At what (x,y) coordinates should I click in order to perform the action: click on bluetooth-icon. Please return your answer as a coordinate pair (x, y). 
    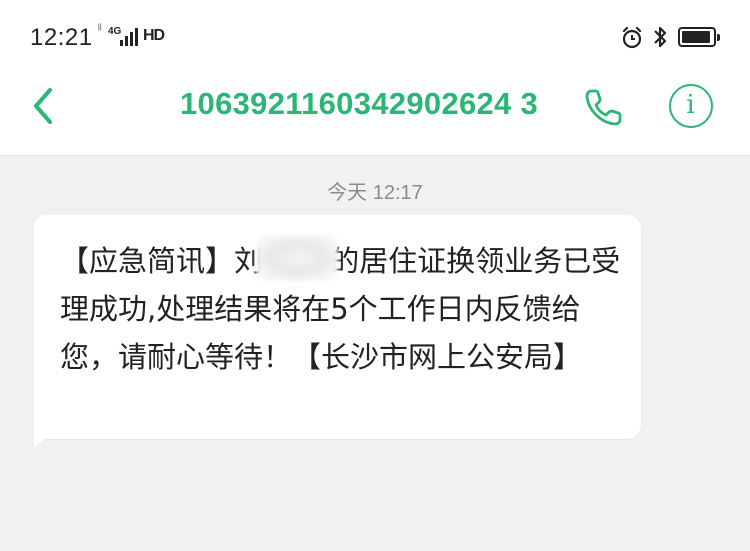
    Looking at the image, I should click on (660, 37).